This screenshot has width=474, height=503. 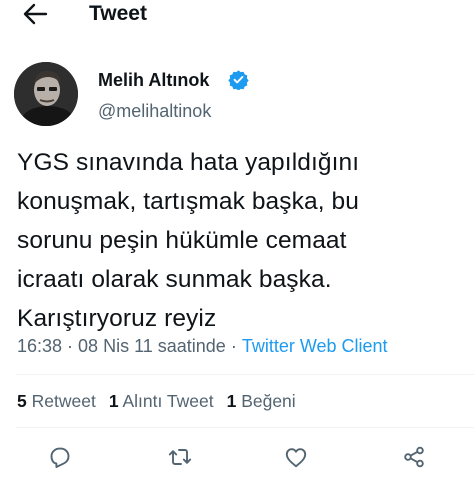 I want to click on tweet-line: Karıştıryoruz reyiz, so click(x=117, y=318).